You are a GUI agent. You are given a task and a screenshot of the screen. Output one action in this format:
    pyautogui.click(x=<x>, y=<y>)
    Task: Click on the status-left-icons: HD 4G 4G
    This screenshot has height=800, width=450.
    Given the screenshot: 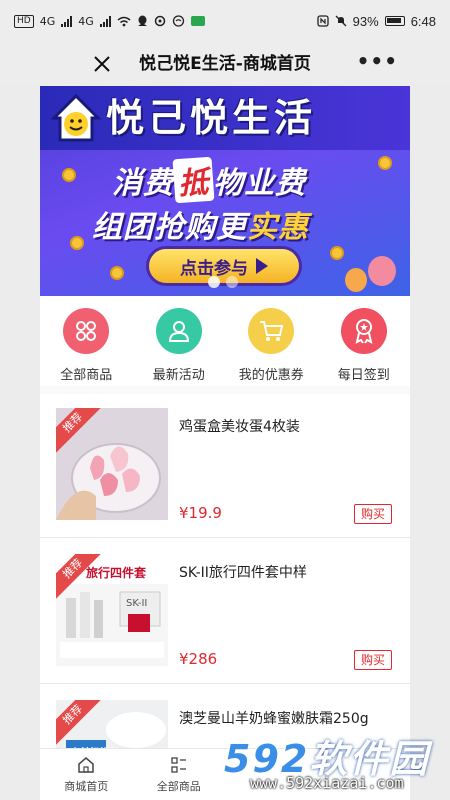 What is the action you would take?
    pyautogui.click(x=109, y=21)
    